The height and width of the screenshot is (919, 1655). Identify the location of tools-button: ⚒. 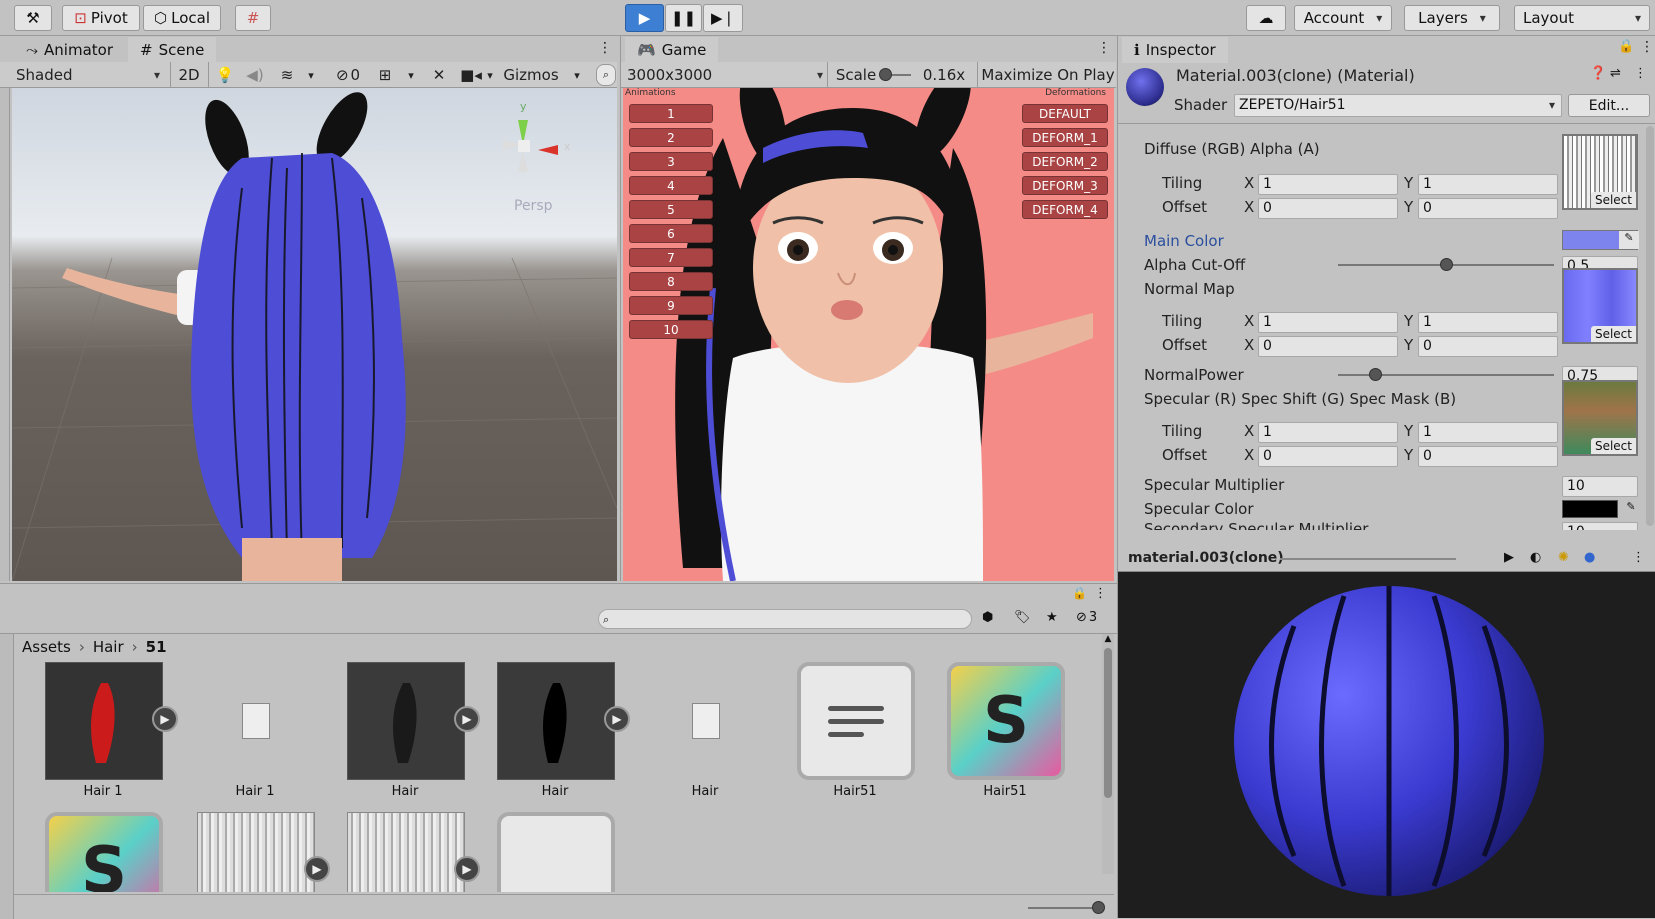
(33, 18).